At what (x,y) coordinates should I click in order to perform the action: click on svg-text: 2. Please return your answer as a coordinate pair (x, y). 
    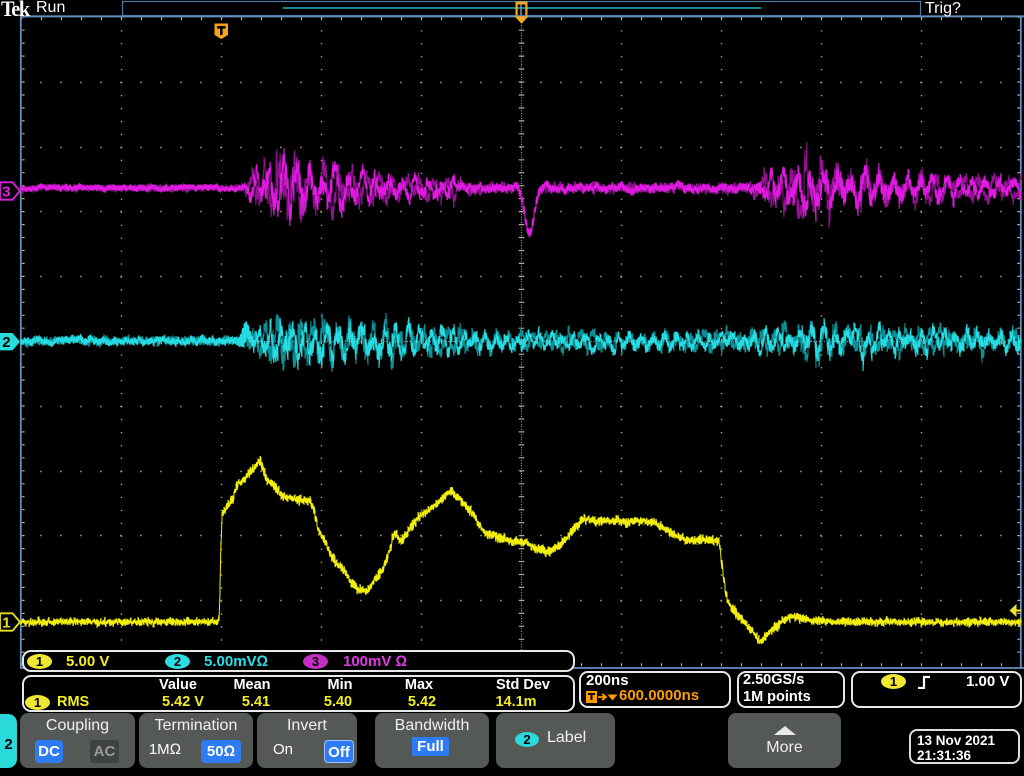
    Looking at the image, I should click on (6, 342).